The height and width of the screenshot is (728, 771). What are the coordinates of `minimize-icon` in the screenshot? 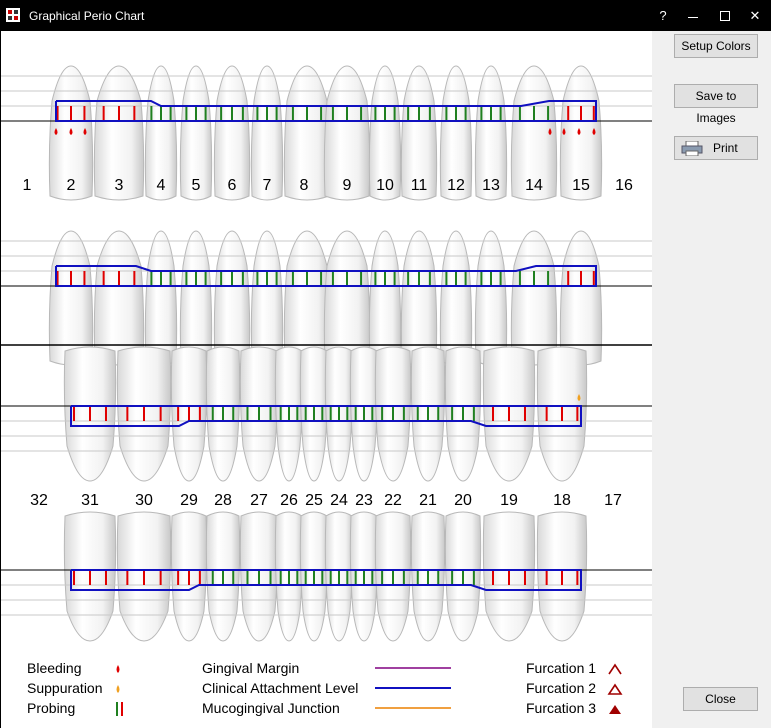 It's located at (693, 17).